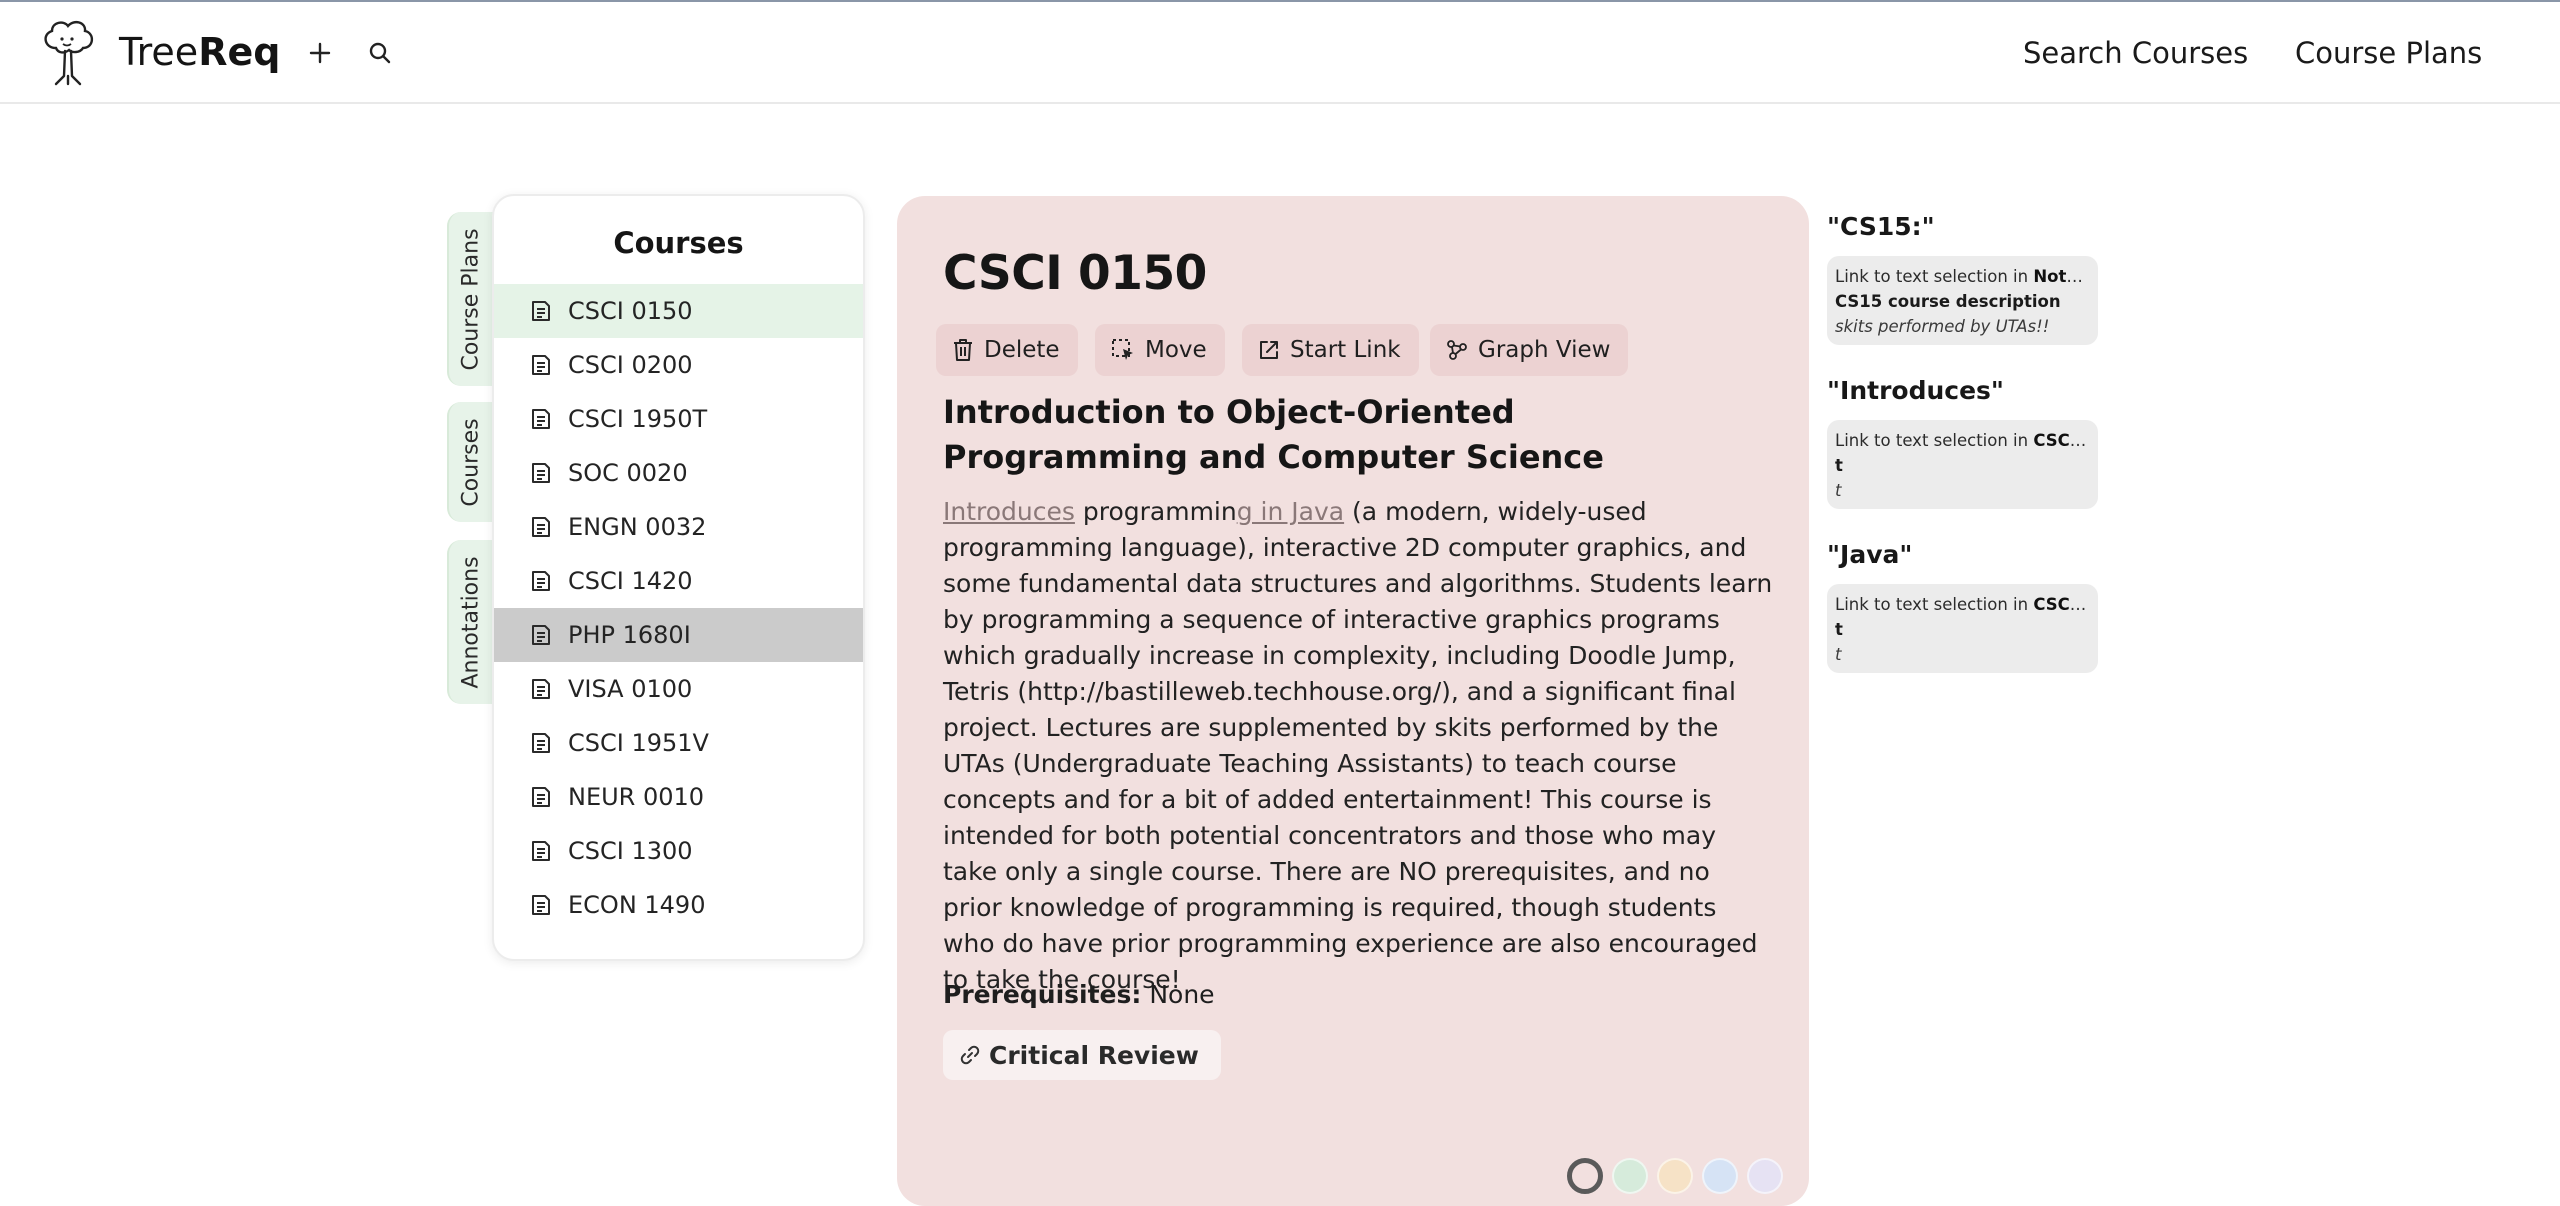 This screenshot has height=1206, width=2560. What do you see at coordinates (1269, 350) in the screenshot?
I see `external-link-icon` at bounding box center [1269, 350].